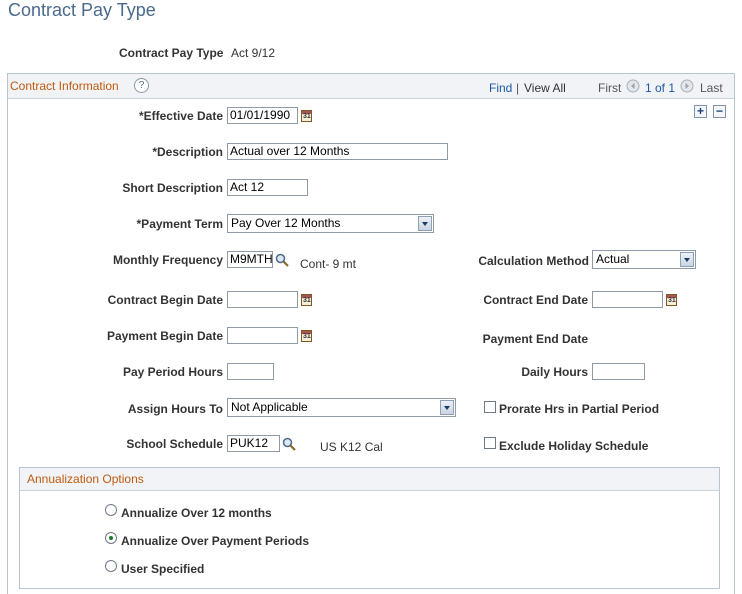  What do you see at coordinates (490, 407) in the screenshot?
I see `prorate-checkbox` at bounding box center [490, 407].